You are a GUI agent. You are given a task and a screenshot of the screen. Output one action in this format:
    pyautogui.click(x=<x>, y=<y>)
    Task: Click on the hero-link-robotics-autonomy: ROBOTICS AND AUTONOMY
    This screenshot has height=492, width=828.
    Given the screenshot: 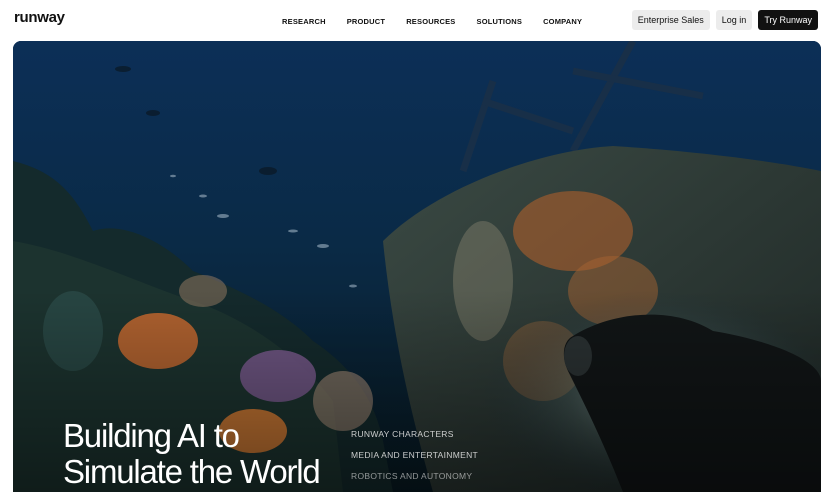 What is the action you would take?
    pyautogui.click(x=414, y=476)
    